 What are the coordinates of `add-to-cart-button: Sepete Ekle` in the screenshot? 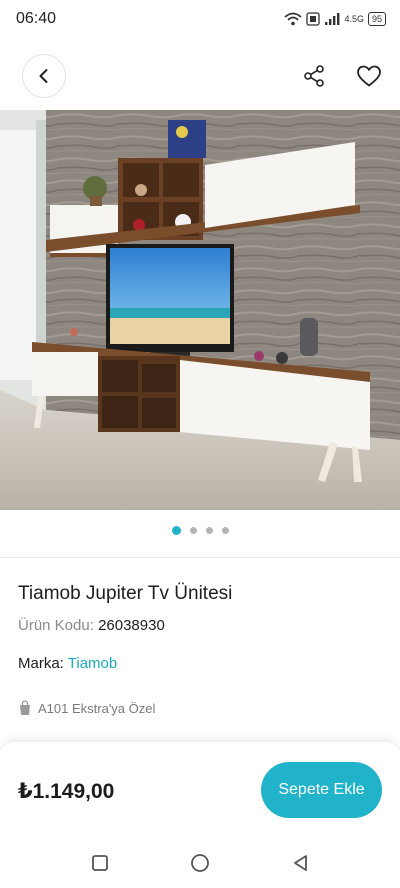 It's located at (321, 790).